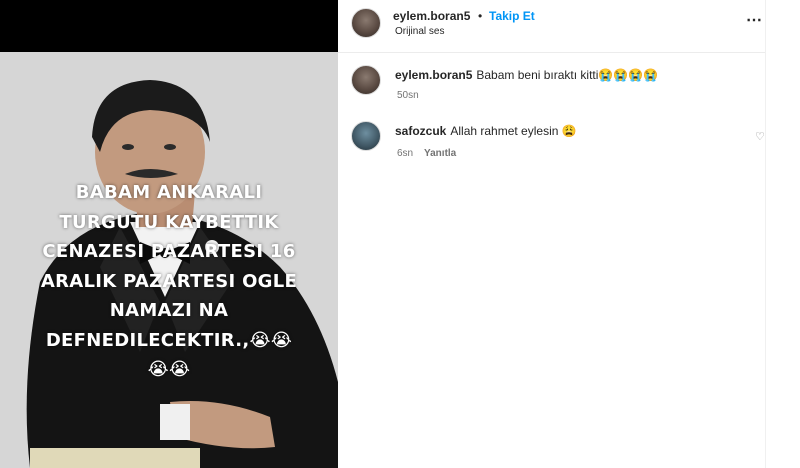  What do you see at coordinates (169, 369) in the screenshot?
I see `overlay-line: 😭😭` at bounding box center [169, 369].